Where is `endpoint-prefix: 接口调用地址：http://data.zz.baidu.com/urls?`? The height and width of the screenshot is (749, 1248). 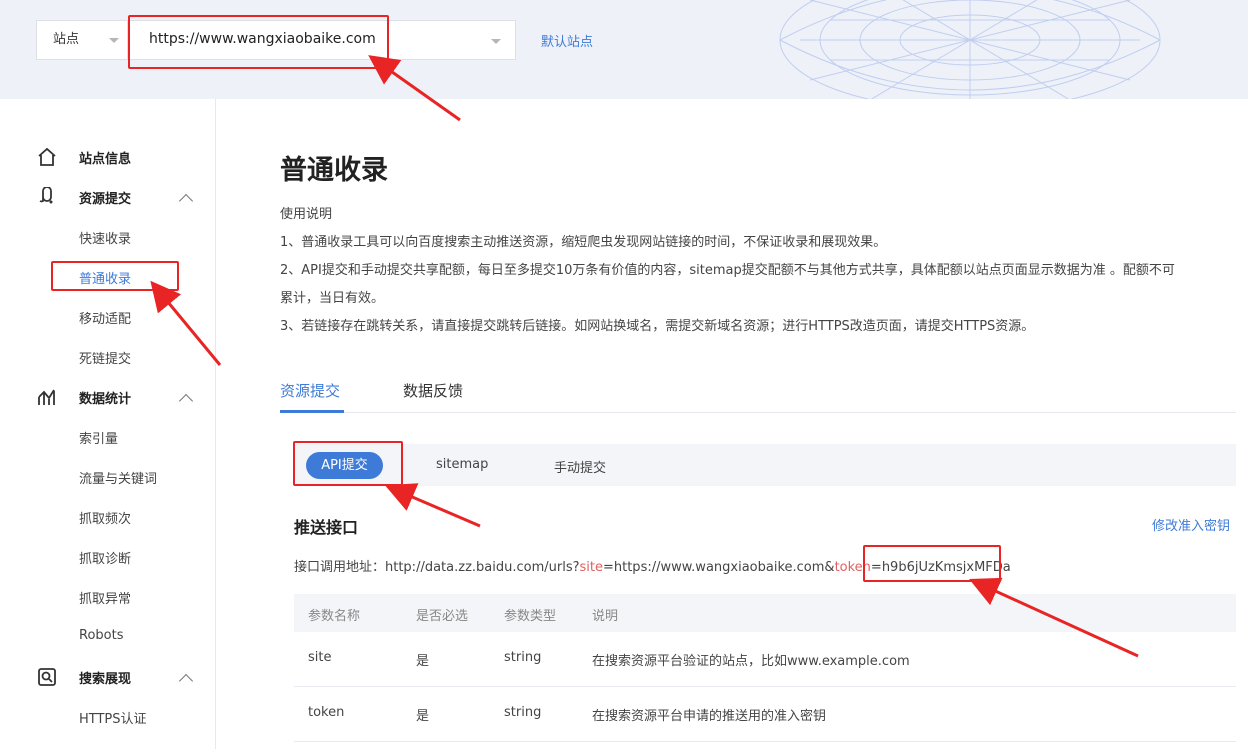 endpoint-prefix: 接口调用地址：http://data.zz.baidu.com/urls? is located at coordinates (437, 567).